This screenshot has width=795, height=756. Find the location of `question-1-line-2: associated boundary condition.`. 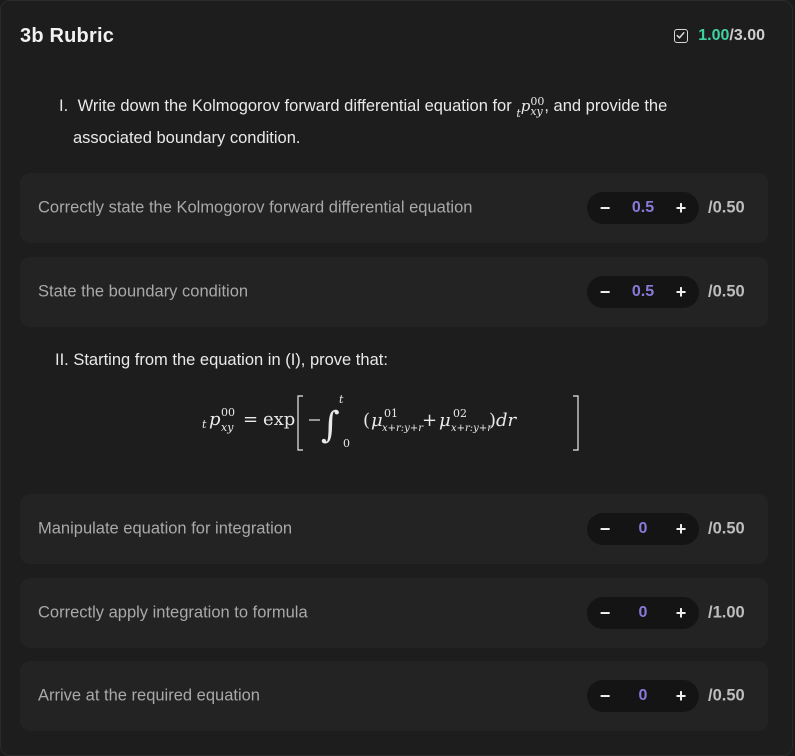

question-1-line-2: associated boundary condition. is located at coordinates (187, 138).